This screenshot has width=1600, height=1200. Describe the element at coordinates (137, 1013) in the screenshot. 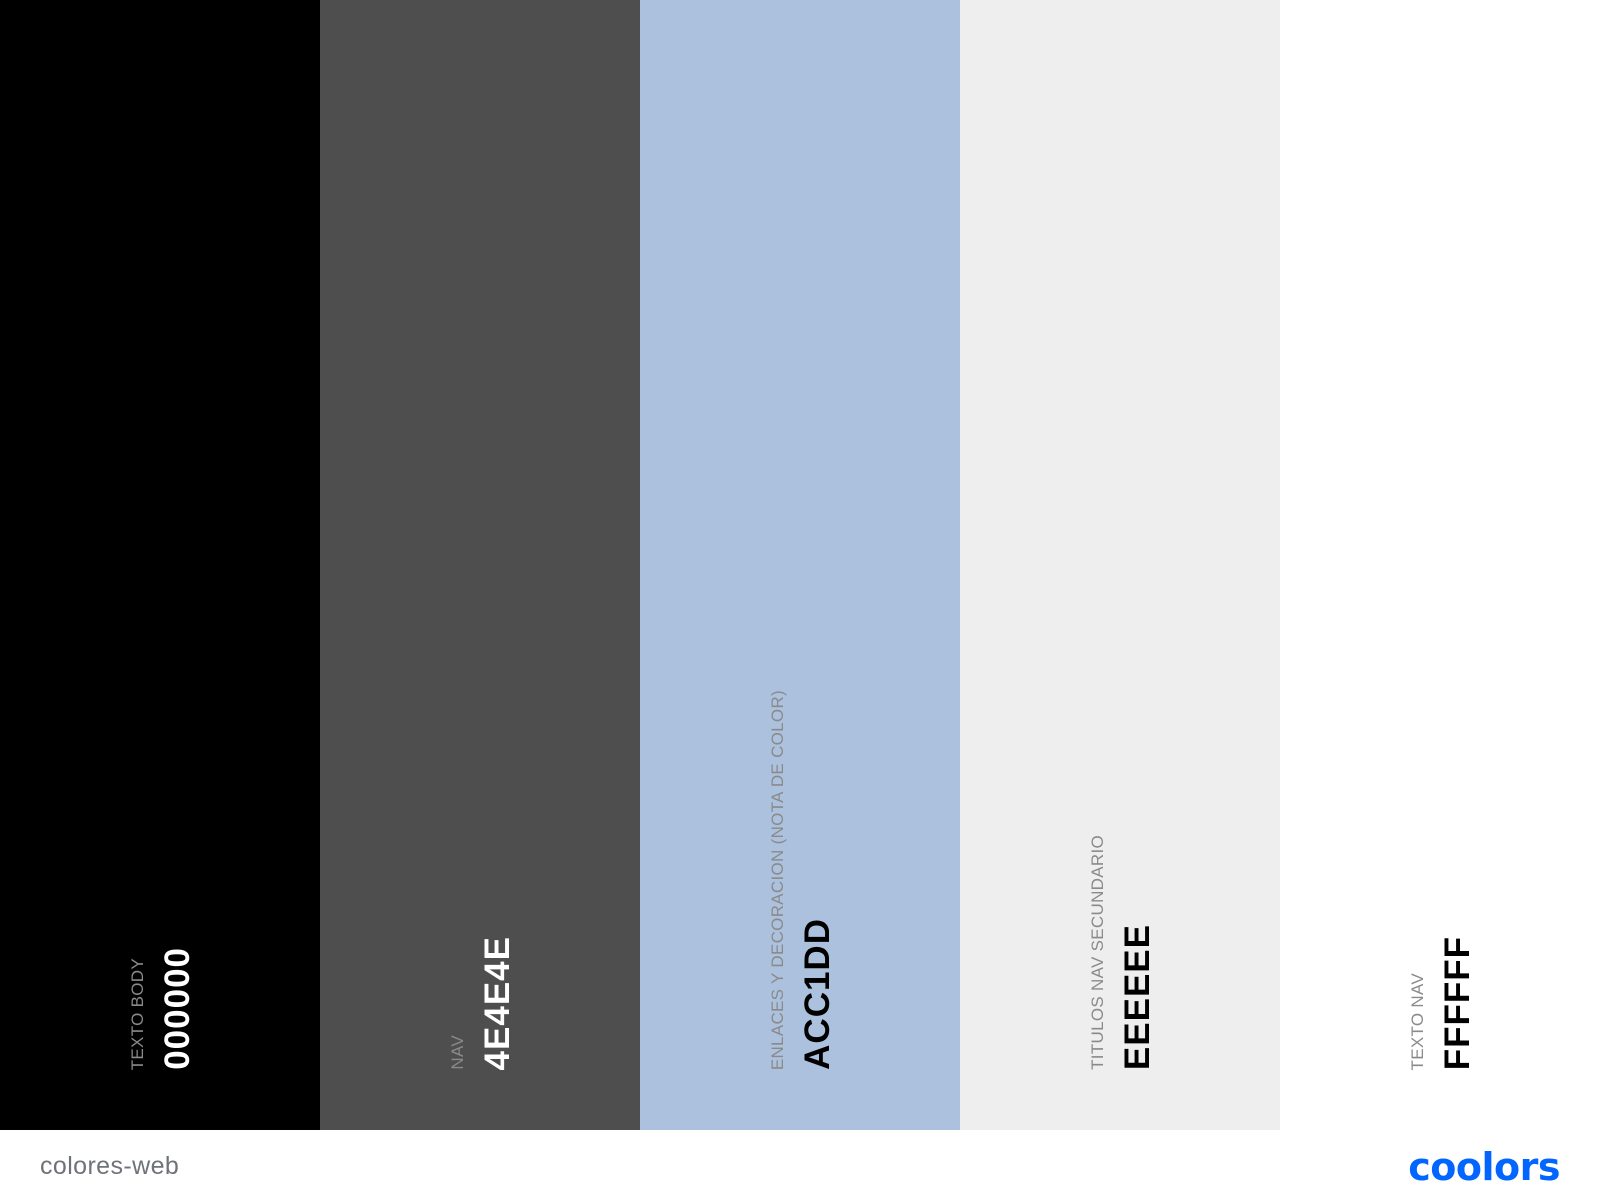

I see `swatch-label: TEXTO BODY` at that location.